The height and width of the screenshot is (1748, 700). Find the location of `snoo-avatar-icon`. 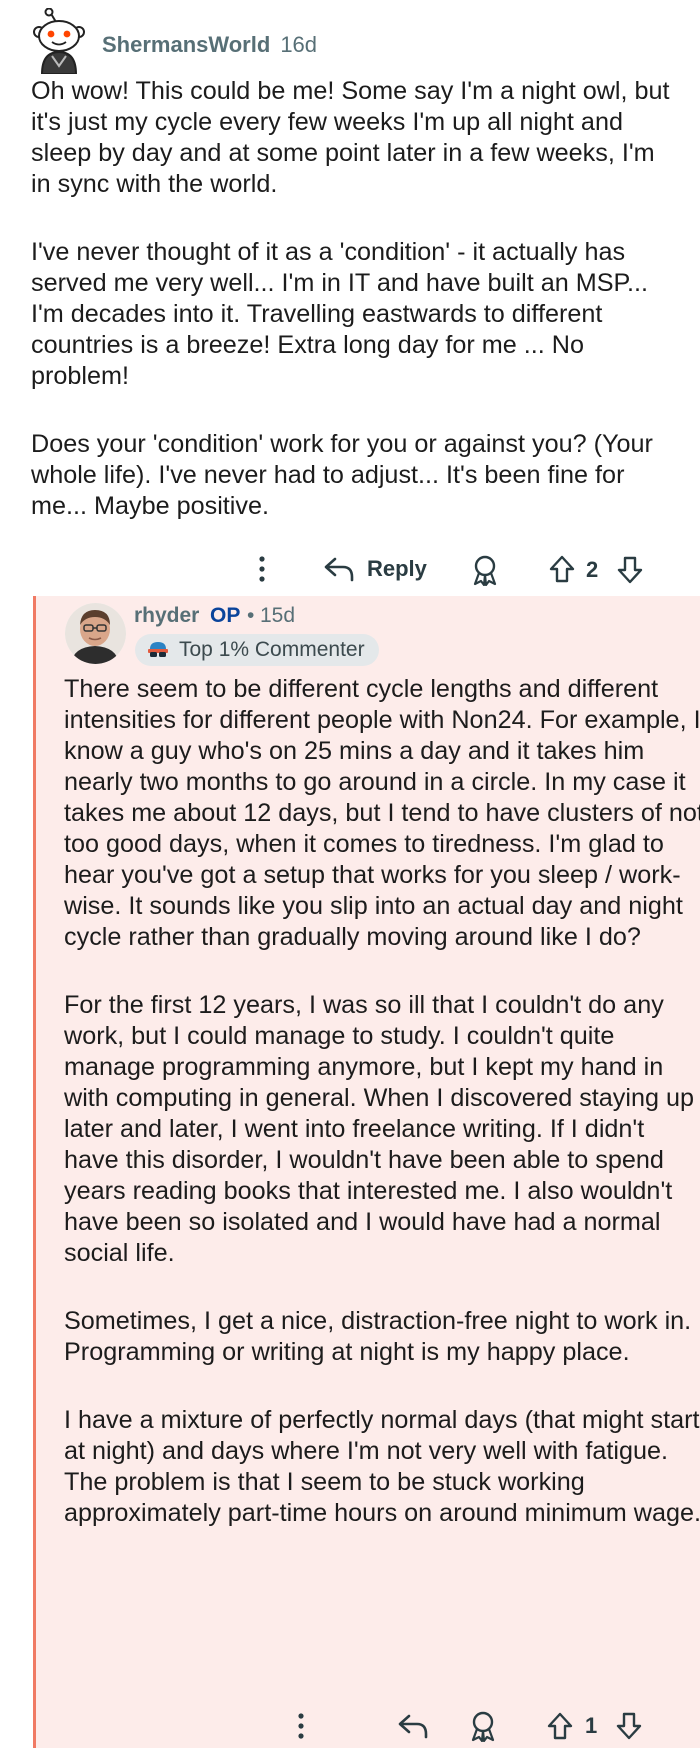

snoo-avatar-icon is located at coordinates (59, 41).